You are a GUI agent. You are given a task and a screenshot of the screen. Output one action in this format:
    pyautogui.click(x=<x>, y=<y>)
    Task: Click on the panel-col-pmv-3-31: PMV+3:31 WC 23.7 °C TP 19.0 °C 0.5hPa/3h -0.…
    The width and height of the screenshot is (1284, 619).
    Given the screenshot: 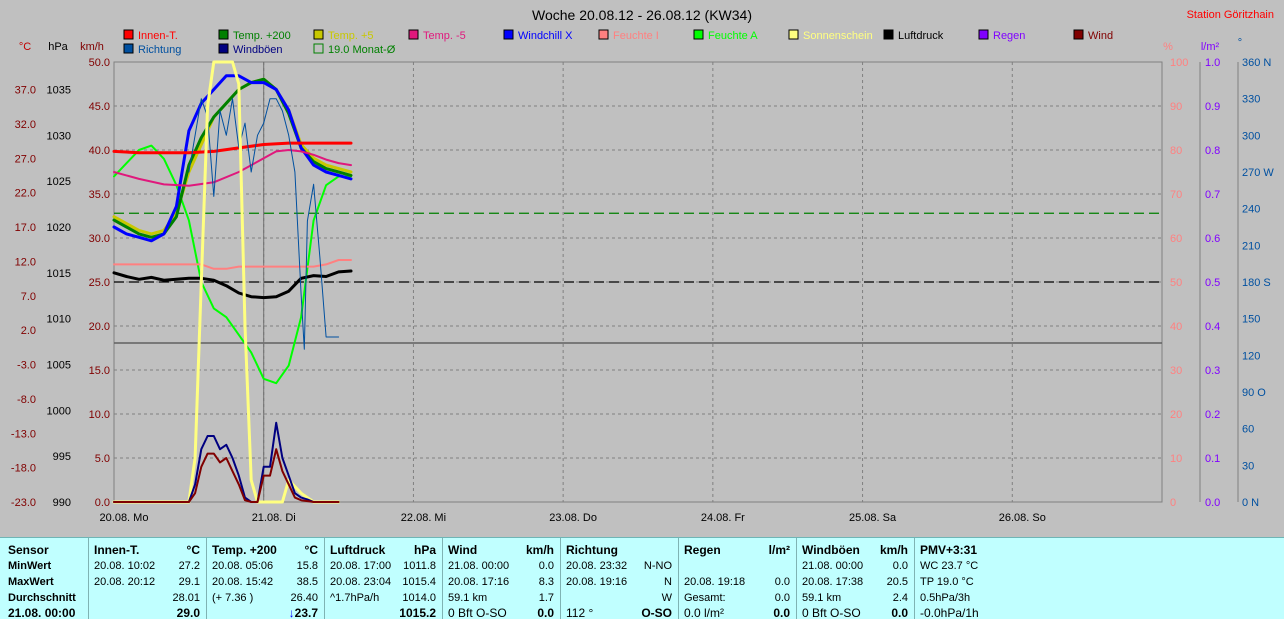 What is the action you would take?
    pyautogui.click(x=973, y=578)
    